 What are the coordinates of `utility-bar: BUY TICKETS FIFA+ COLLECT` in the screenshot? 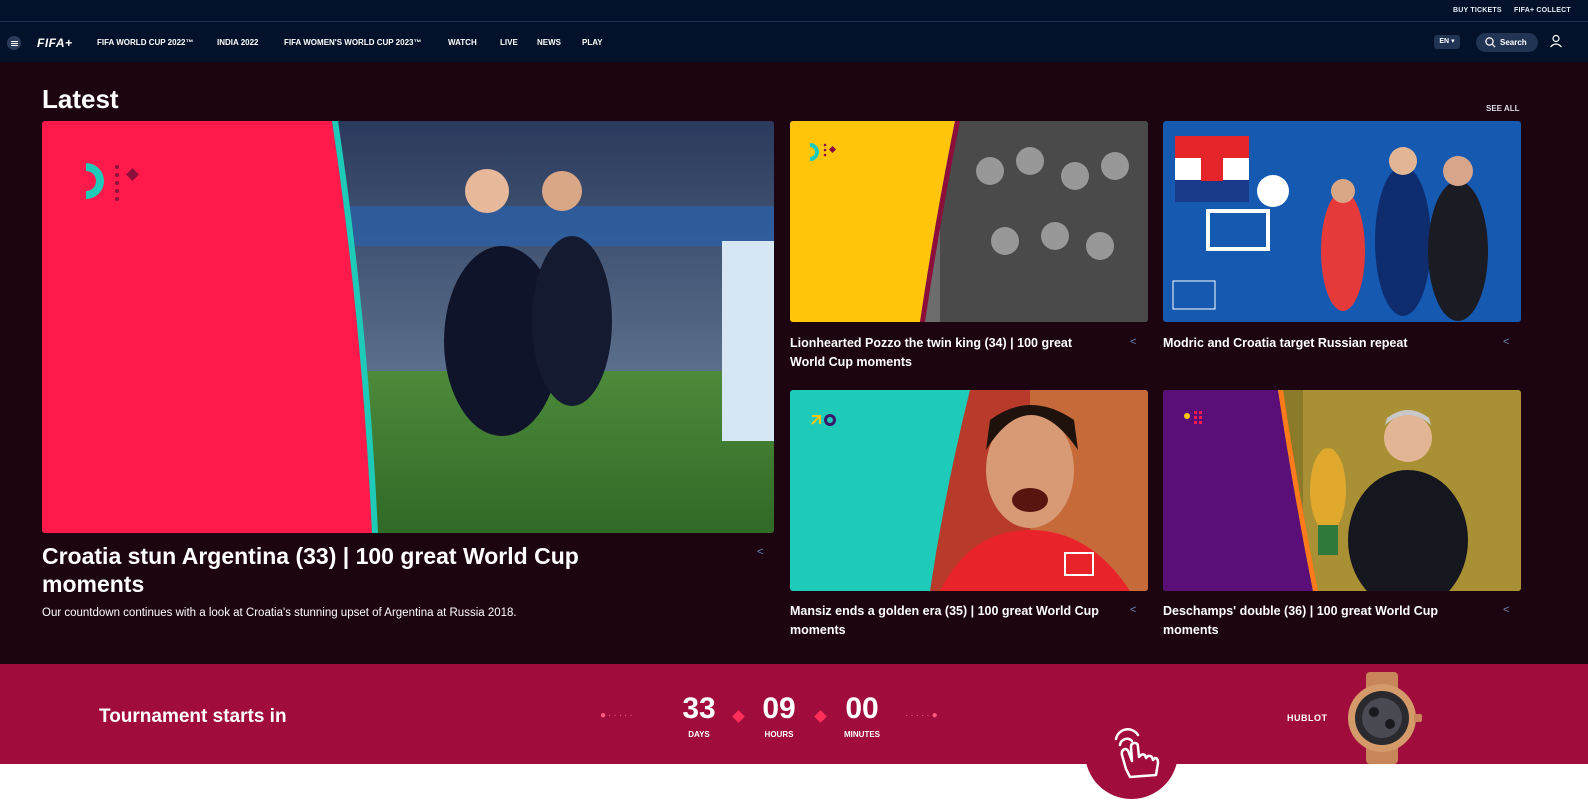 It's located at (794, 11).